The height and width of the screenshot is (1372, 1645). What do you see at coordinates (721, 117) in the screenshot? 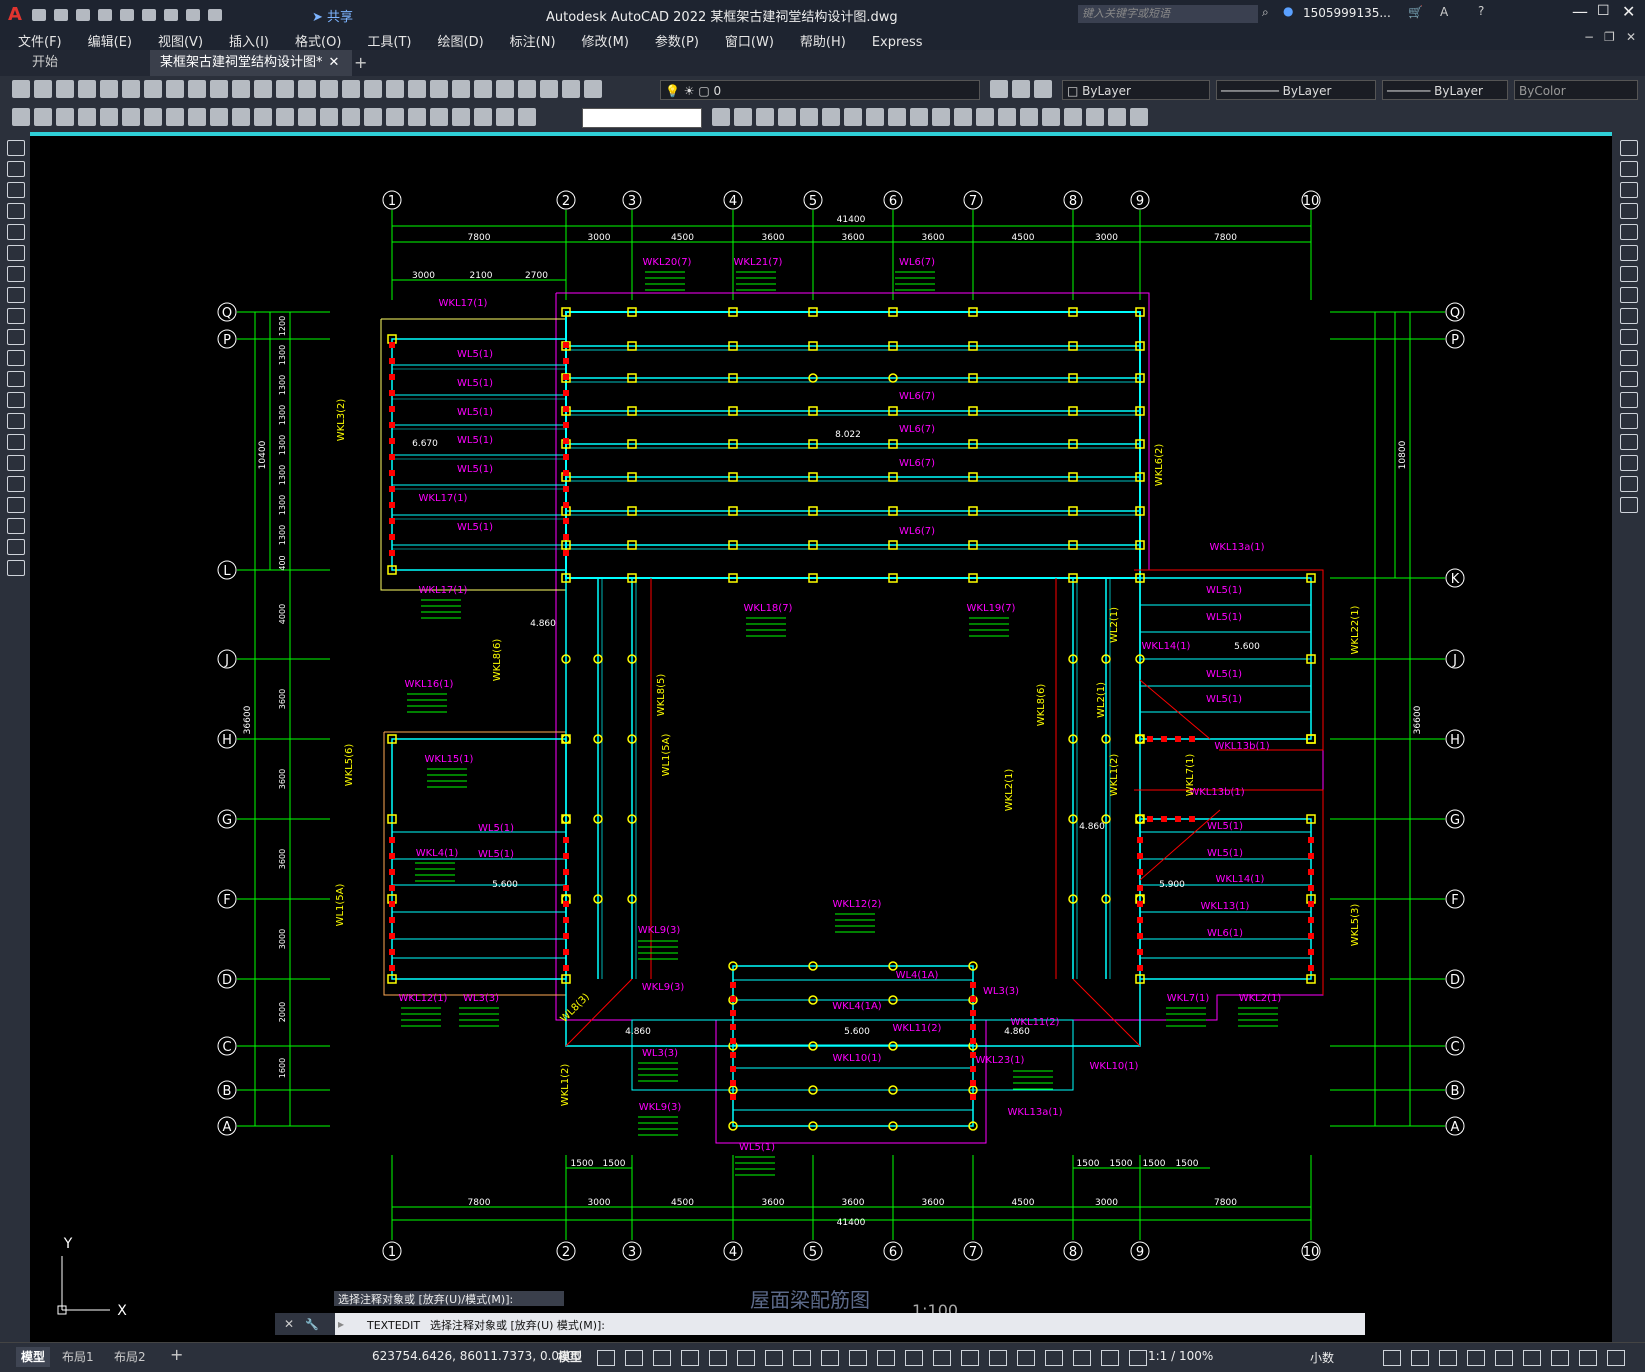
I see `modify-tool-0-icon` at bounding box center [721, 117].